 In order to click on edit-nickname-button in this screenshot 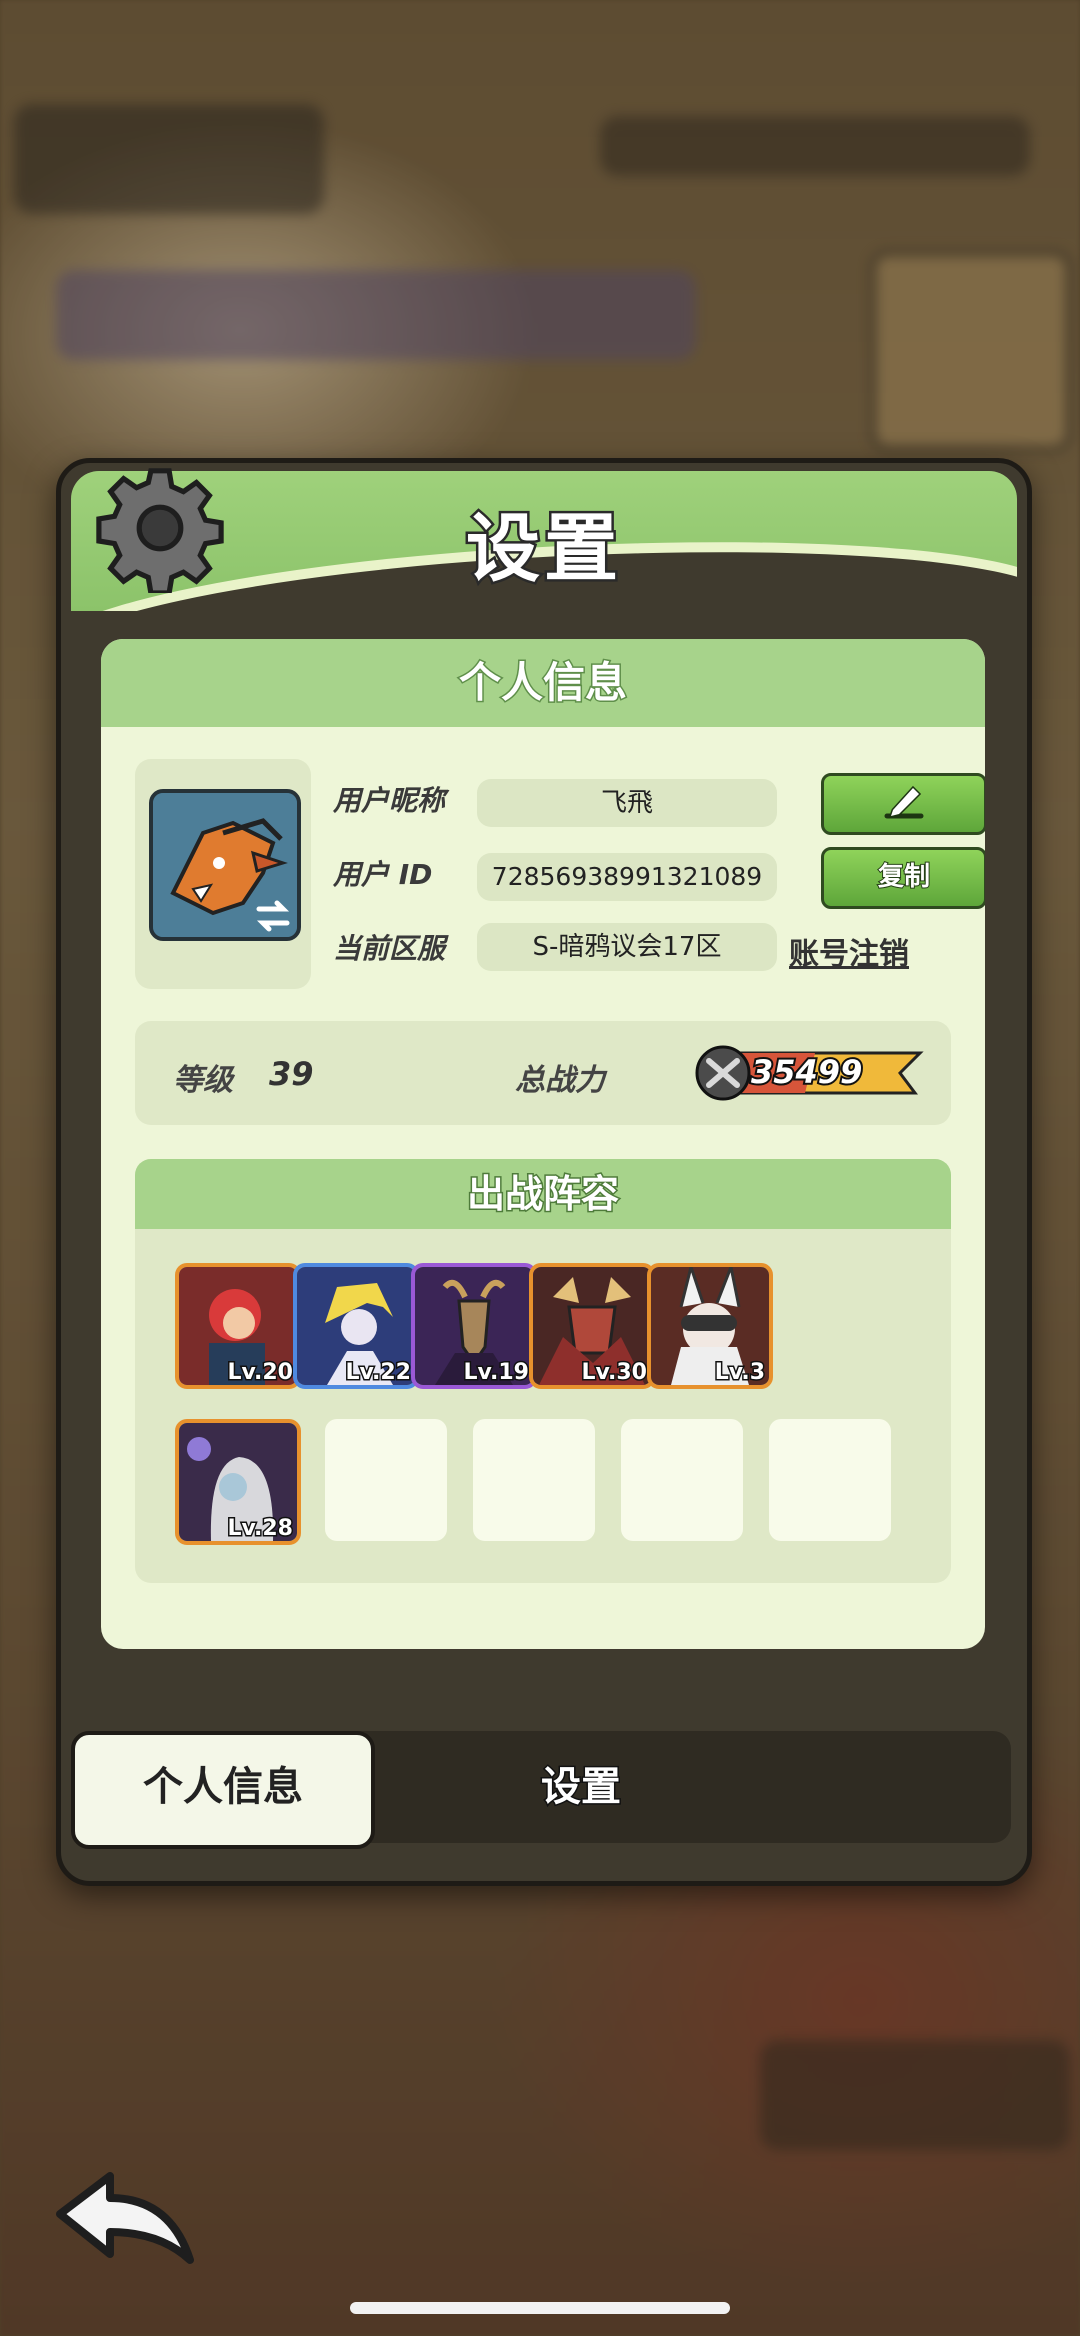, I will do `click(903, 804)`.